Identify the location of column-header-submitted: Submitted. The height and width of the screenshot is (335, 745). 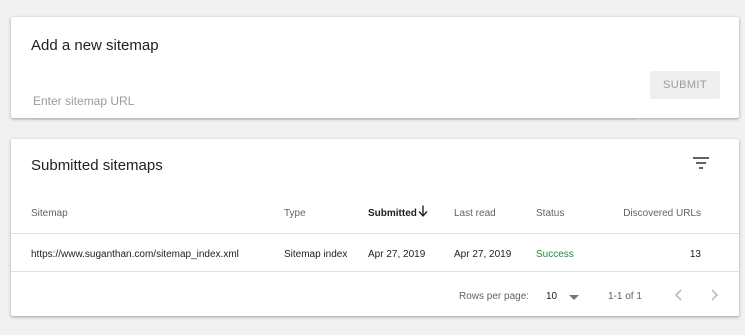
(392, 213).